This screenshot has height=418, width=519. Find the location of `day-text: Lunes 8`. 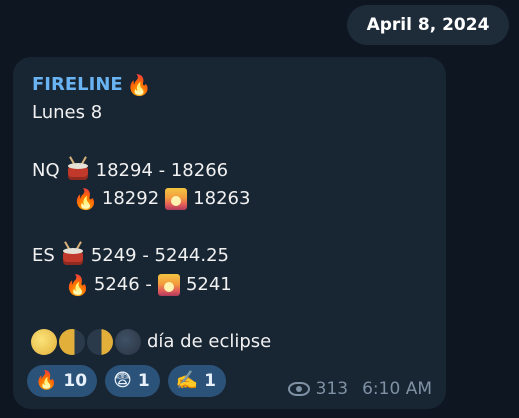

day-text: Lunes 8 is located at coordinates (67, 112).